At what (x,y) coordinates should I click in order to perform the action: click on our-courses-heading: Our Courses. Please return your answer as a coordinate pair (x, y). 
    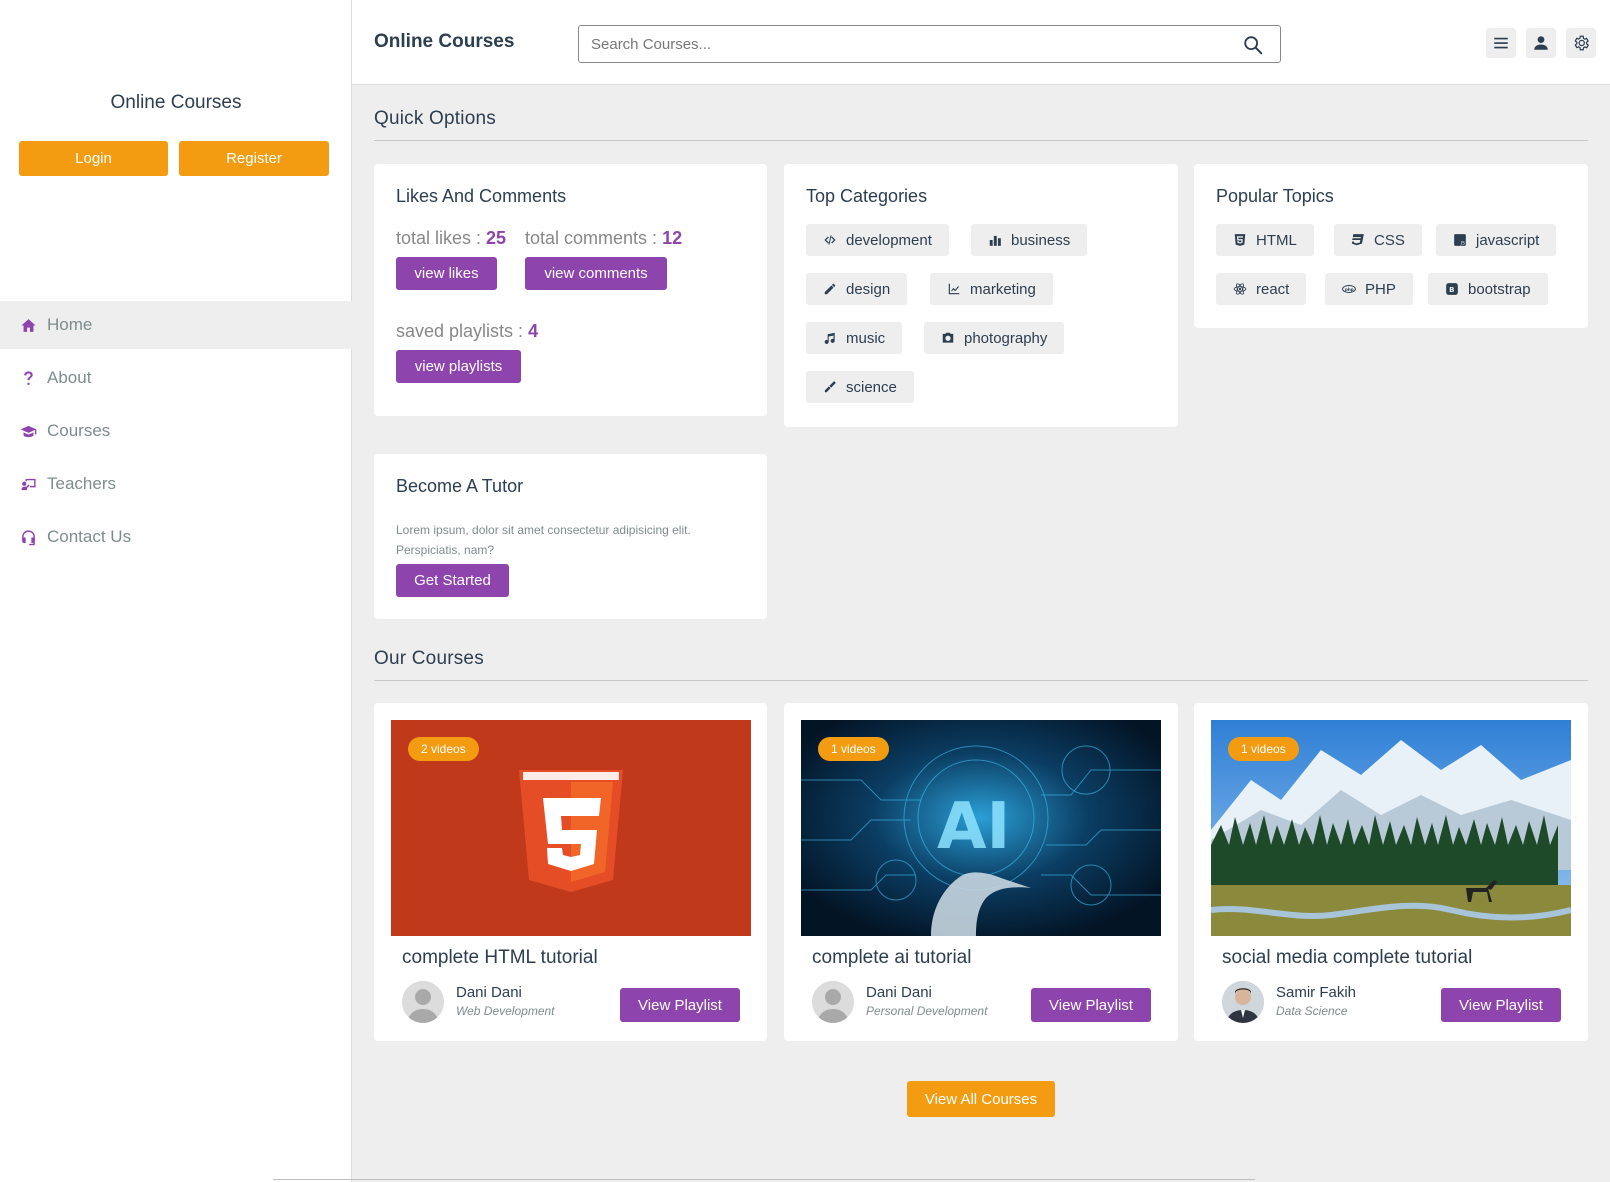
    Looking at the image, I should click on (429, 658).